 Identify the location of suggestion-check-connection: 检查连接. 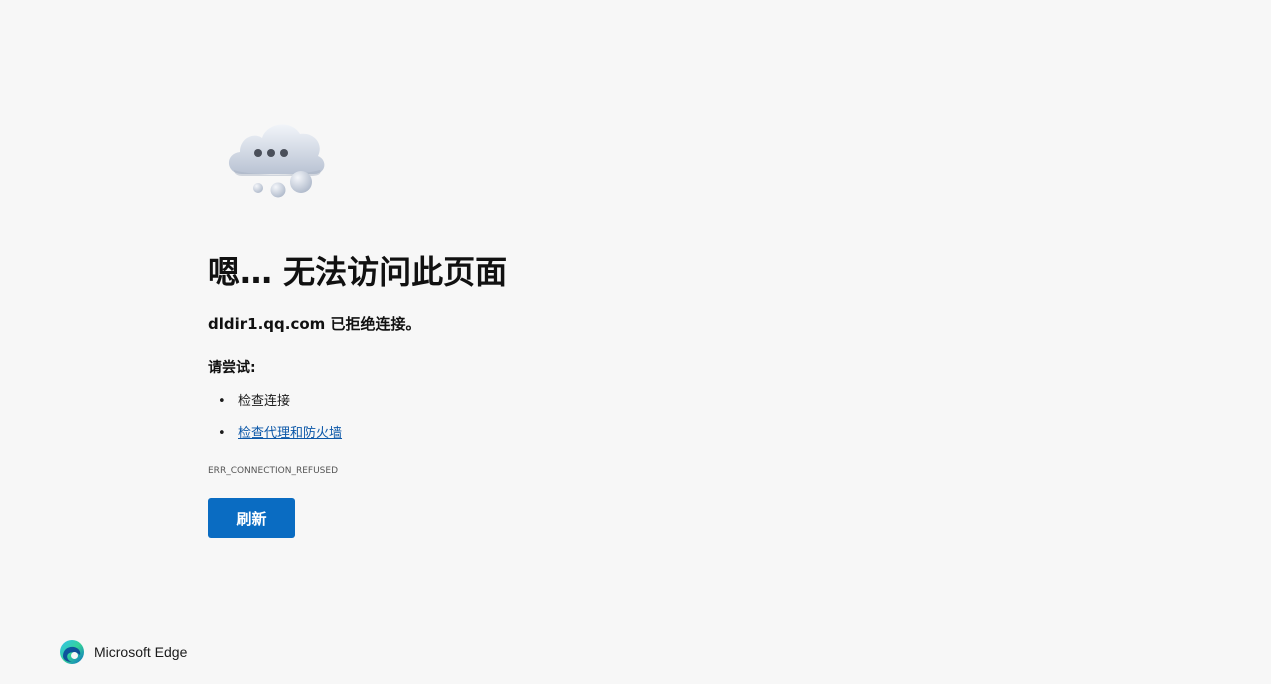
(264, 401).